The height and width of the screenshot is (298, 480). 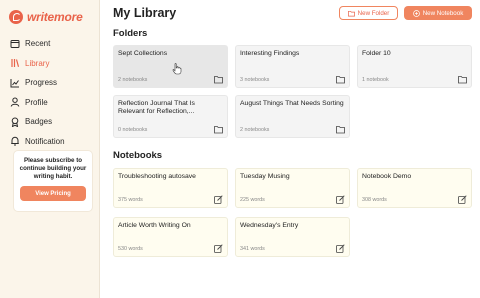 What do you see at coordinates (387, 176) in the screenshot?
I see `notebook-title: Notebook Demo` at bounding box center [387, 176].